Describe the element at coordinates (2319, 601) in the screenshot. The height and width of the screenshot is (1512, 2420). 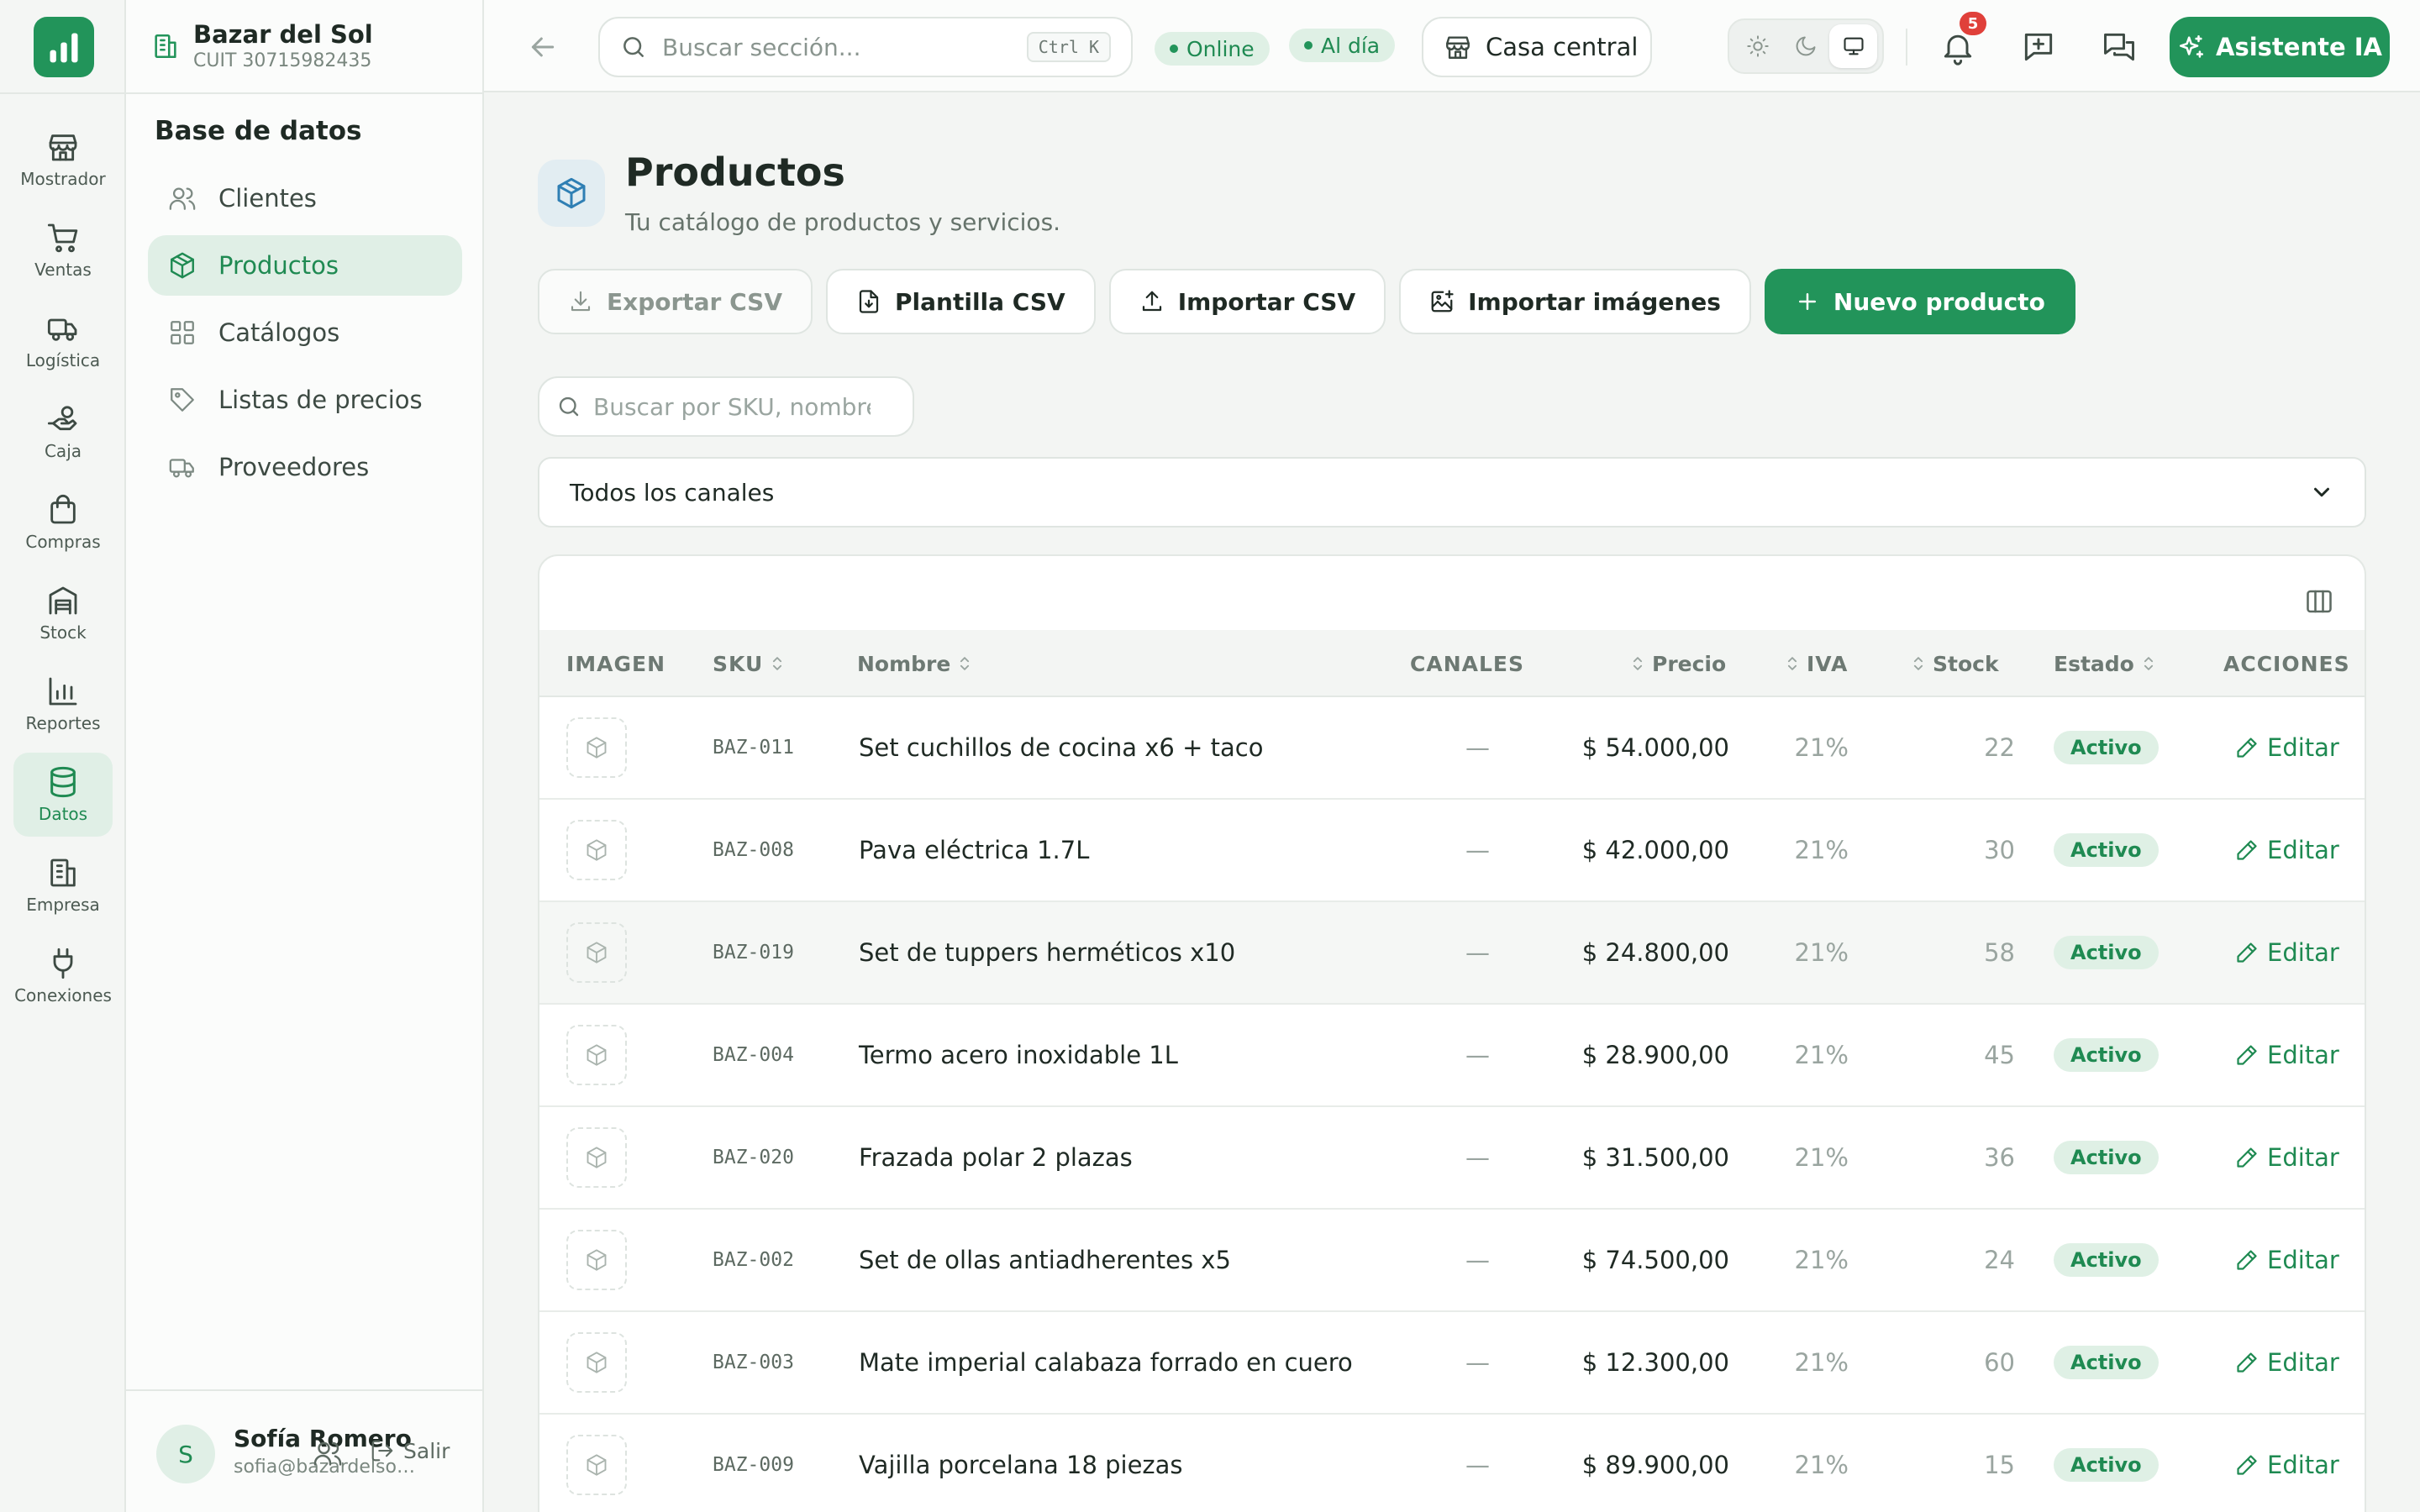
I see `columns-icon` at that location.